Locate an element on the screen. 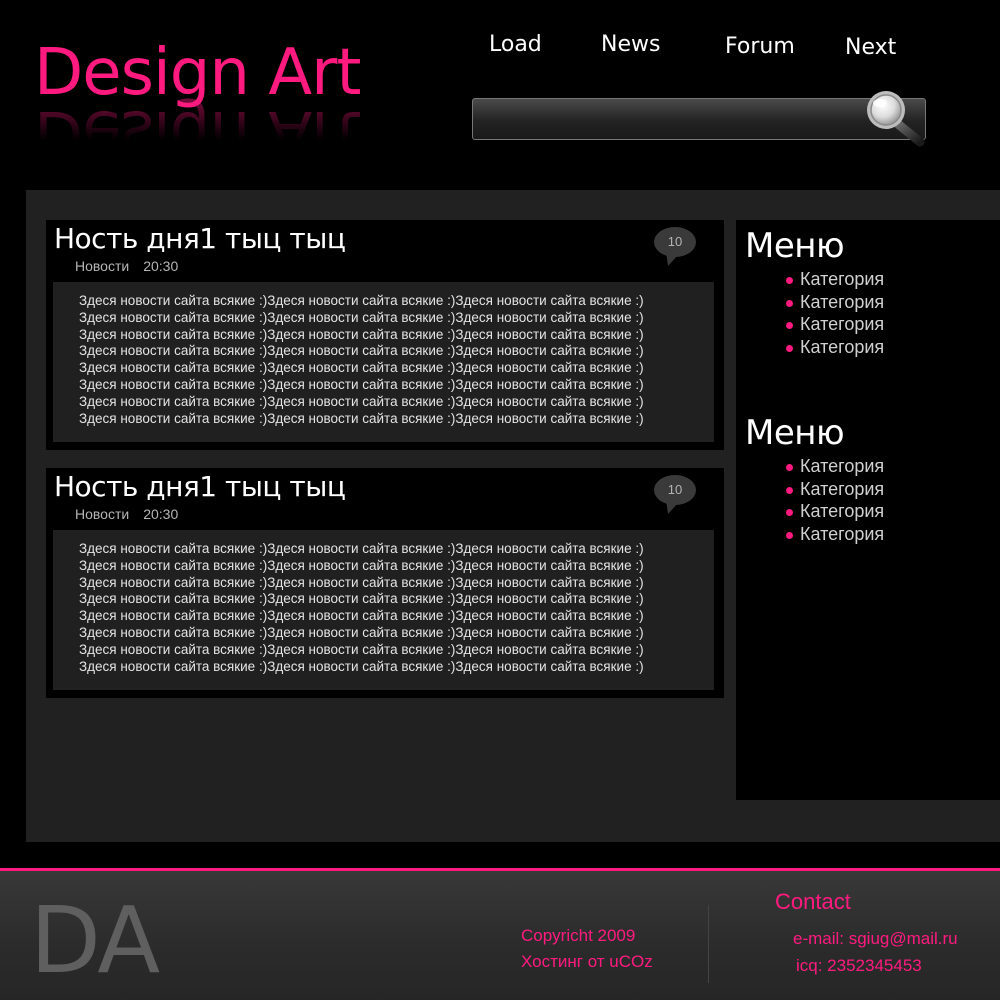 This screenshot has width=1000, height=1000. nav-load: Load is located at coordinates (515, 44).